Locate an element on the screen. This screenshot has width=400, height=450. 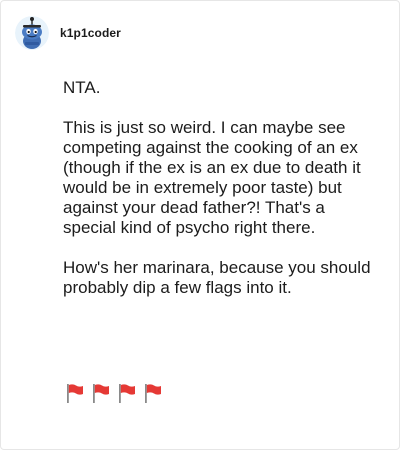
snoo-avatar-icon is located at coordinates (32, 33).